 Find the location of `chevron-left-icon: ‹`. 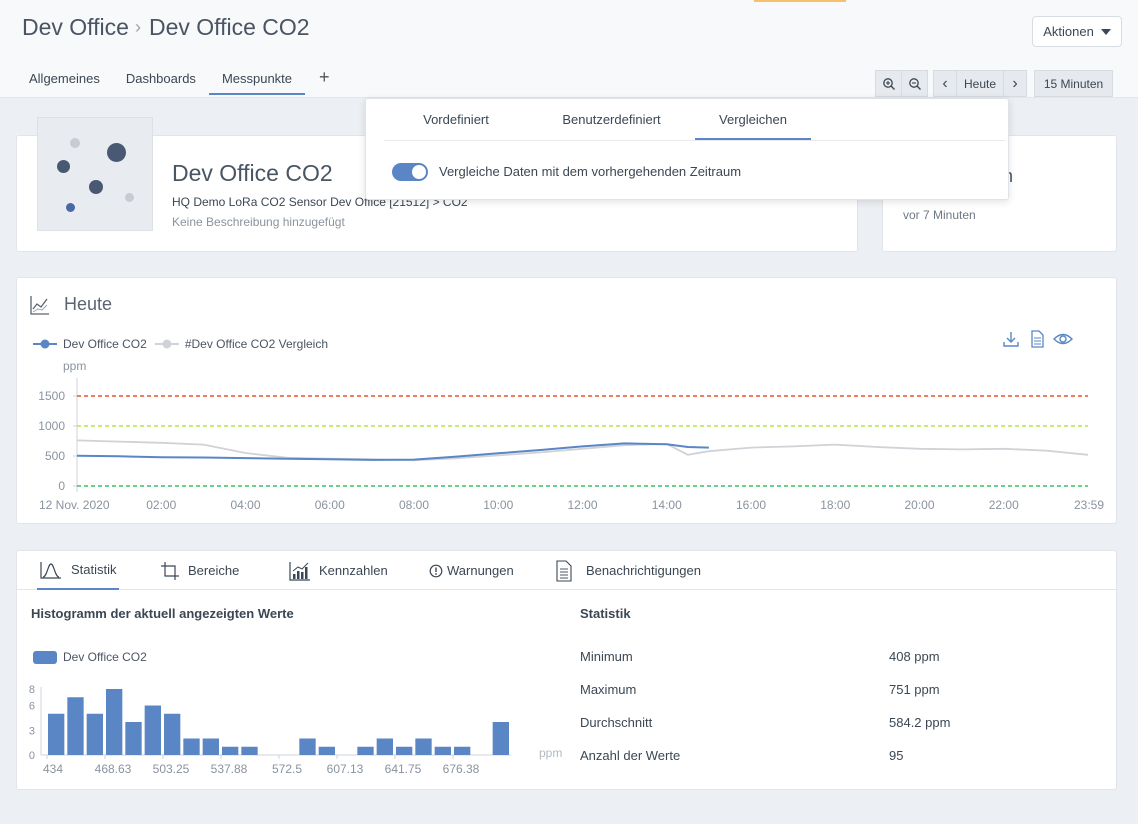

chevron-left-icon: ‹ is located at coordinates (945, 83).